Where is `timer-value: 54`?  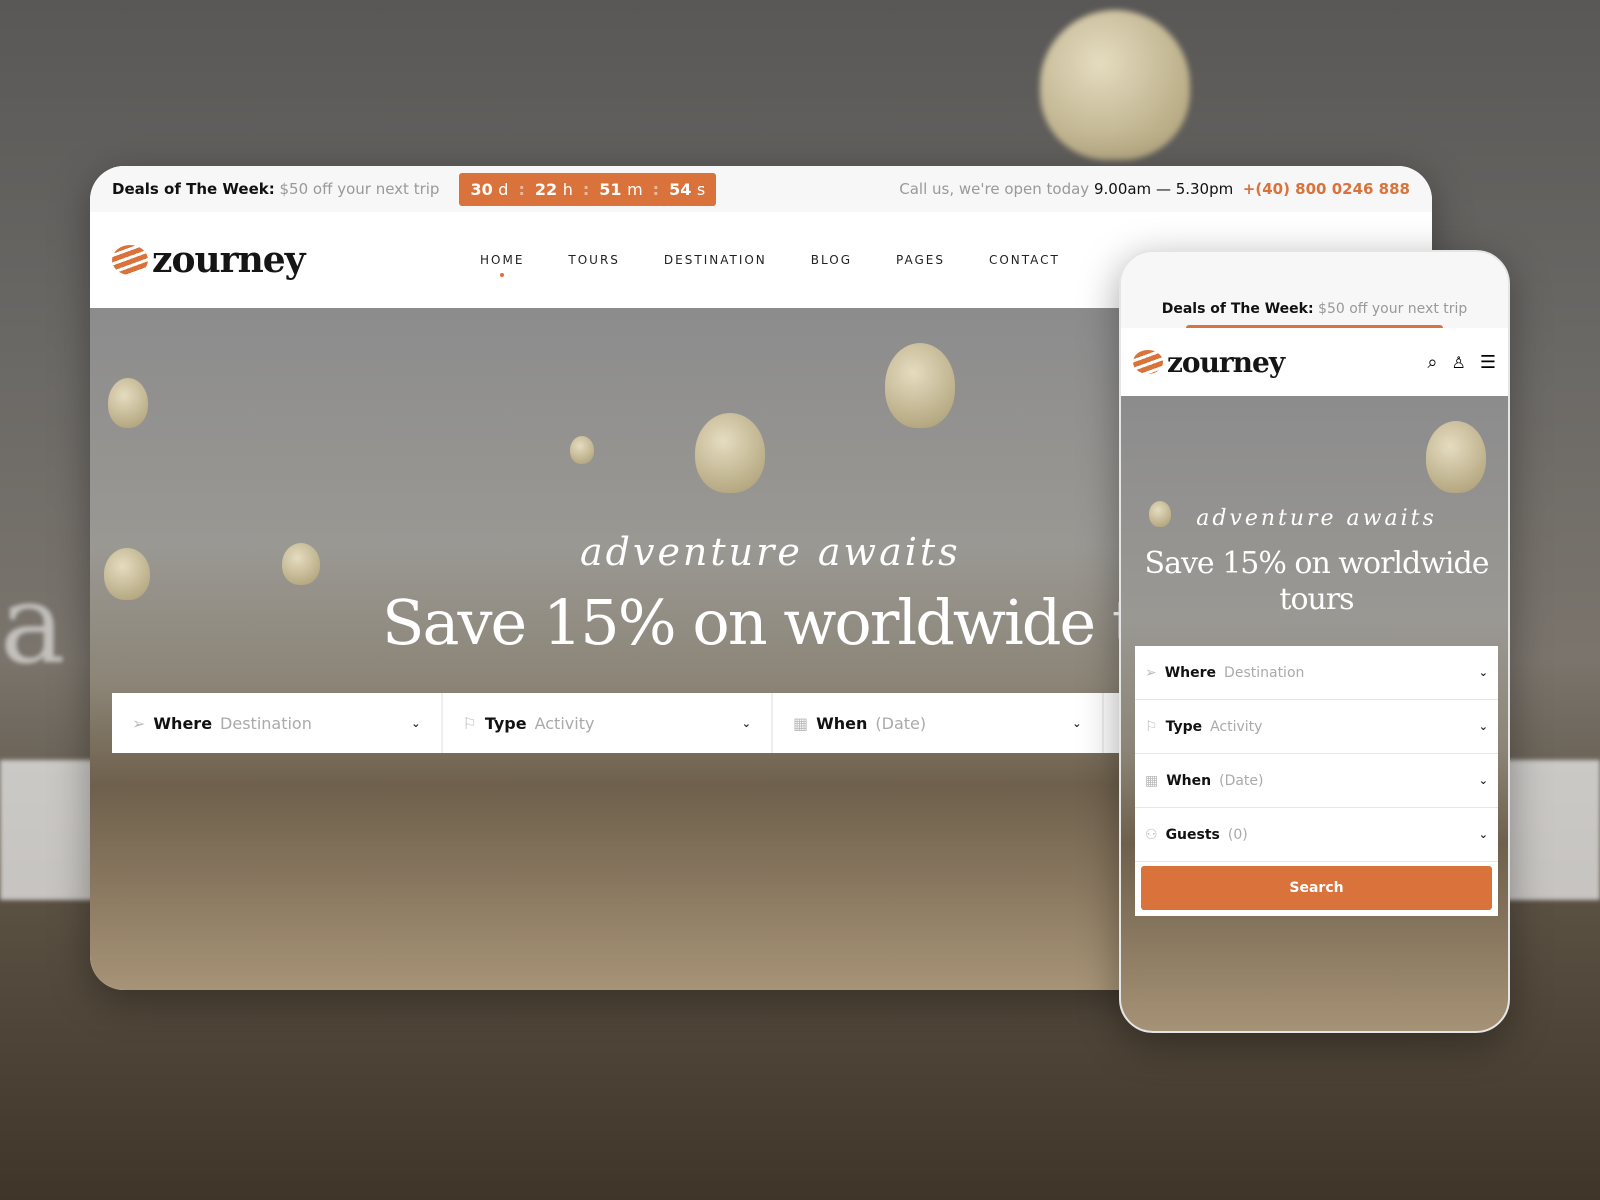
timer-value: 54 is located at coordinates (680, 189).